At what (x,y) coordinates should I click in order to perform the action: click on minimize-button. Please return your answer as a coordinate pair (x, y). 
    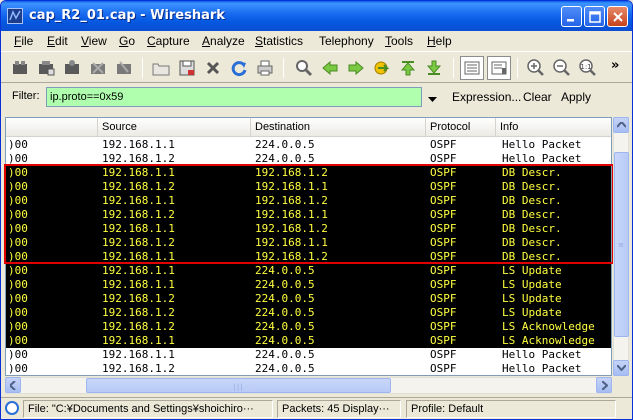
    Looking at the image, I should click on (571, 16).